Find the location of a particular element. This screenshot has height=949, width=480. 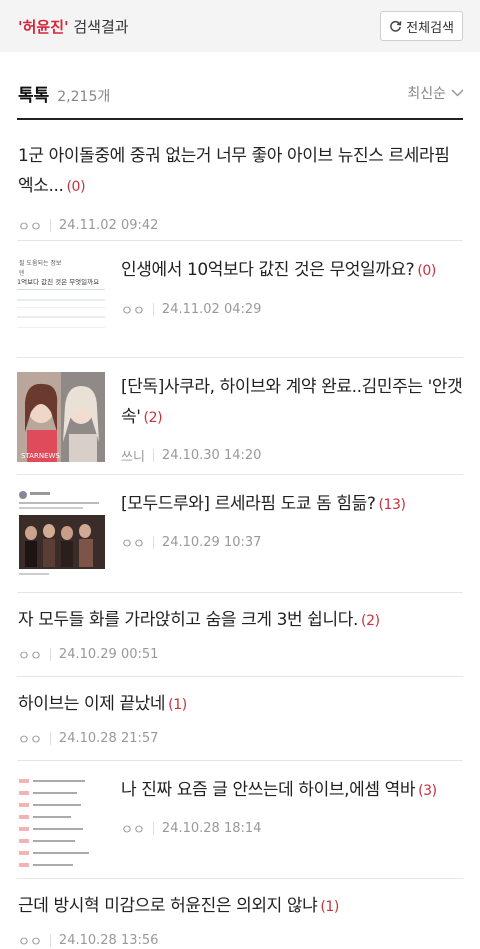

post-date: 24.10.28 21:57 is located at coordinates (108, 738).